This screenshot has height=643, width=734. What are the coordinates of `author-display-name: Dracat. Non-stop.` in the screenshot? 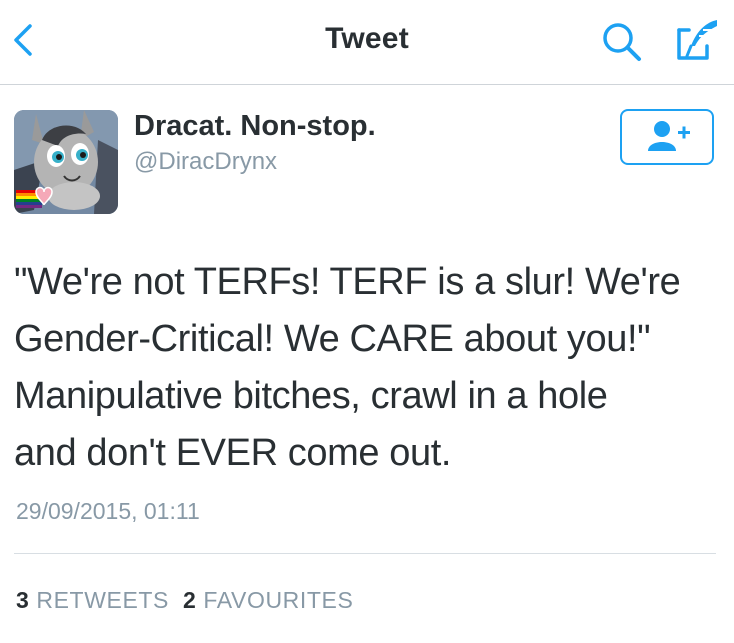 It's located at (255, 126).